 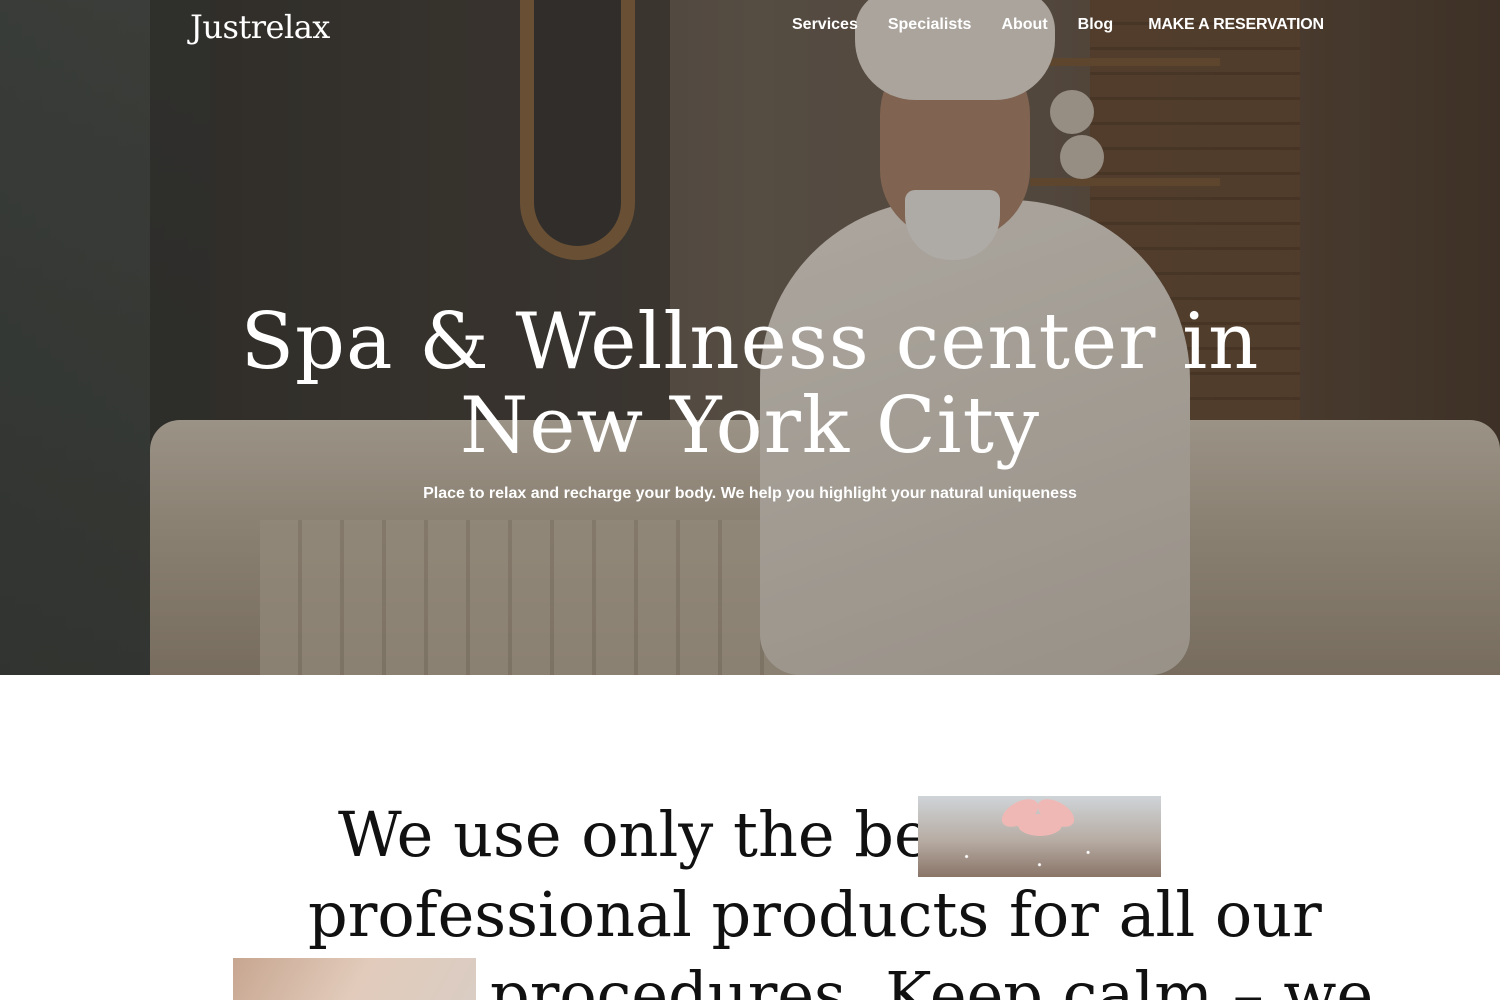 What do you see at coordinates (815, 914) in the screenshot?
I see `statement-line2: professional products for all our` at bounding box center [815, 914].